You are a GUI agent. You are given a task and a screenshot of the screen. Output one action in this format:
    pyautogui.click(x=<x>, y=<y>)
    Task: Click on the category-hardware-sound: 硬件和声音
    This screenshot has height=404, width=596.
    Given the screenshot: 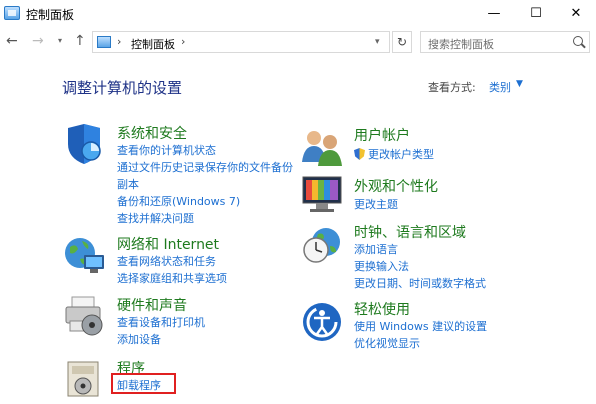 What is the action you would take?
    pyautogui.click(x=152, y=305)
    